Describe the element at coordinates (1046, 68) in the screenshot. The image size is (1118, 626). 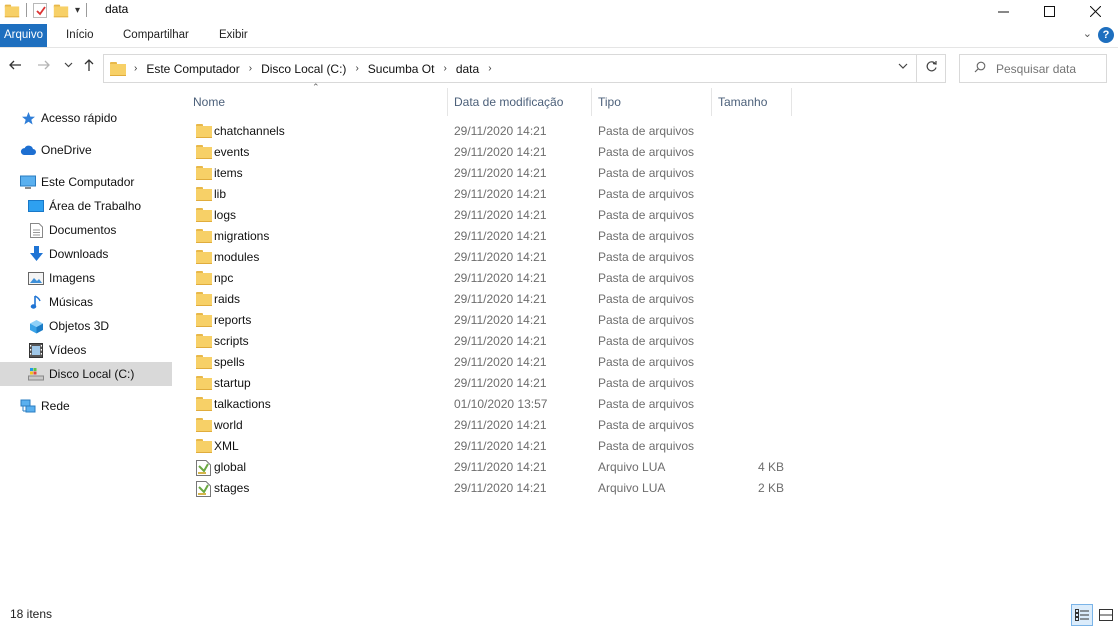
I see `search-input` at that location.